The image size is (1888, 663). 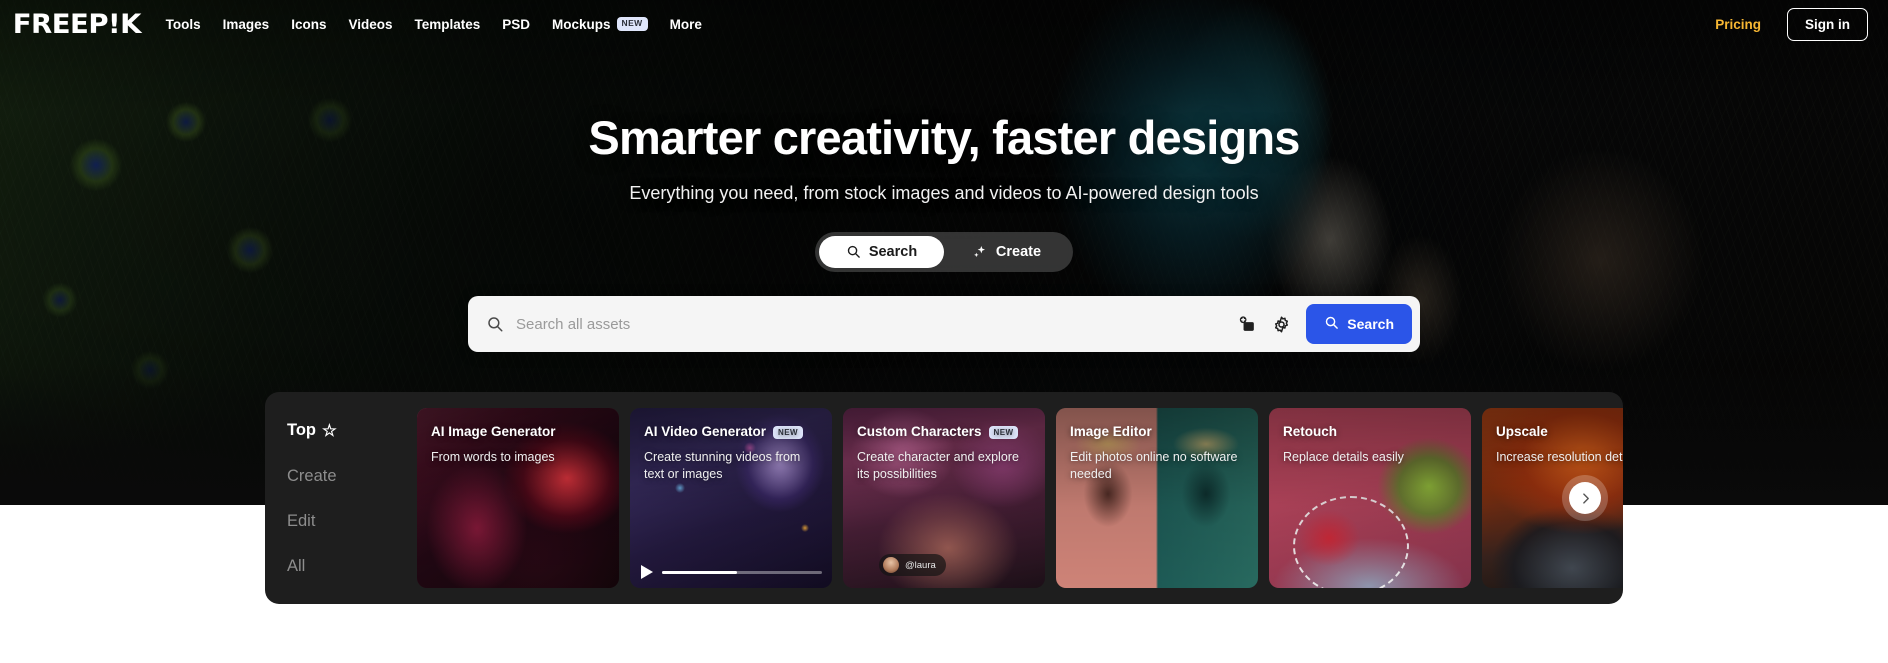 What do you see at coordinates (342, 431) in the screenshot?
I see `carousel-category-top: Top ☆` at bounding box center [342, 431].